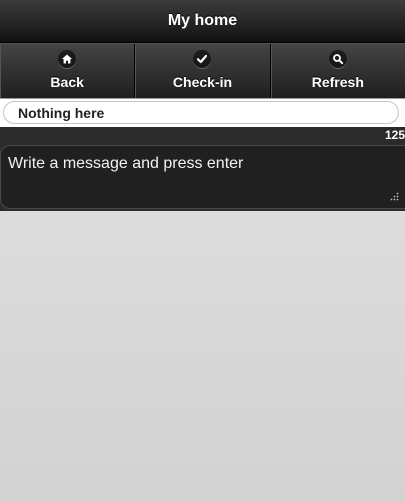  I want to click on status-bar: Nothing here, so click(202, 113).